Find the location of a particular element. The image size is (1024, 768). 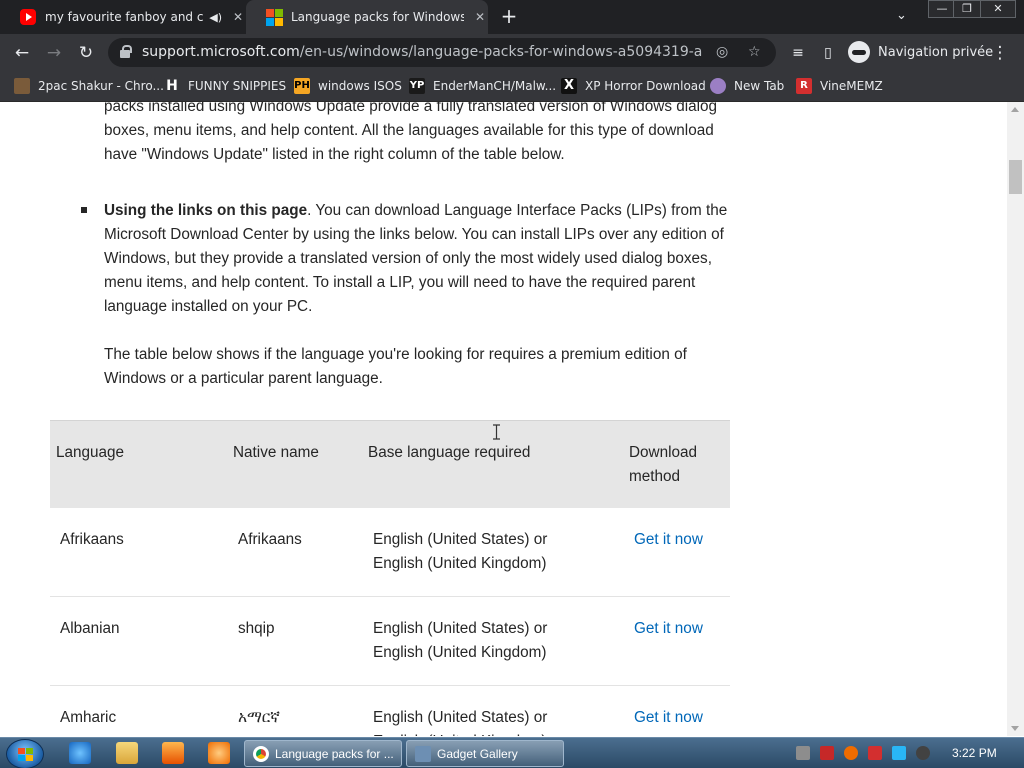

incognito-profile-button: Navigation privée is located at coordinates (920, 52).